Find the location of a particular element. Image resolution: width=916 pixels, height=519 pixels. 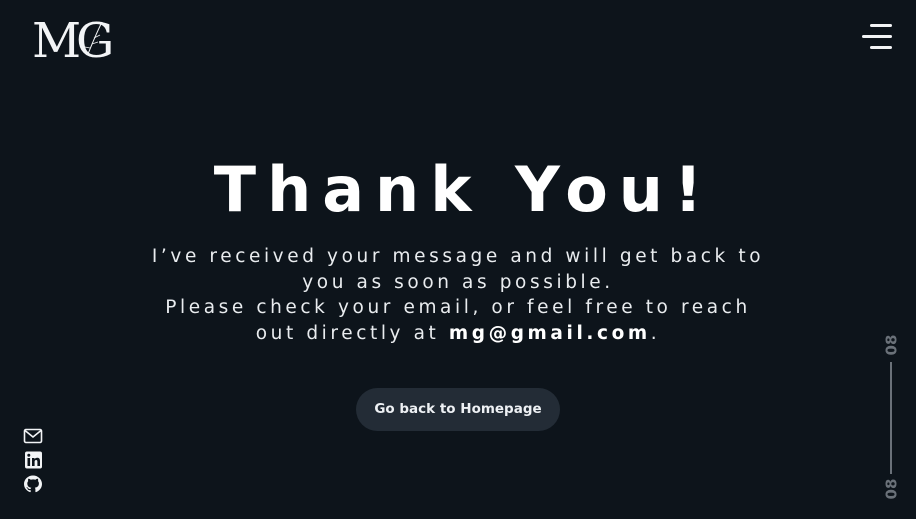

mail-icon is located at coordinates (33, 436).